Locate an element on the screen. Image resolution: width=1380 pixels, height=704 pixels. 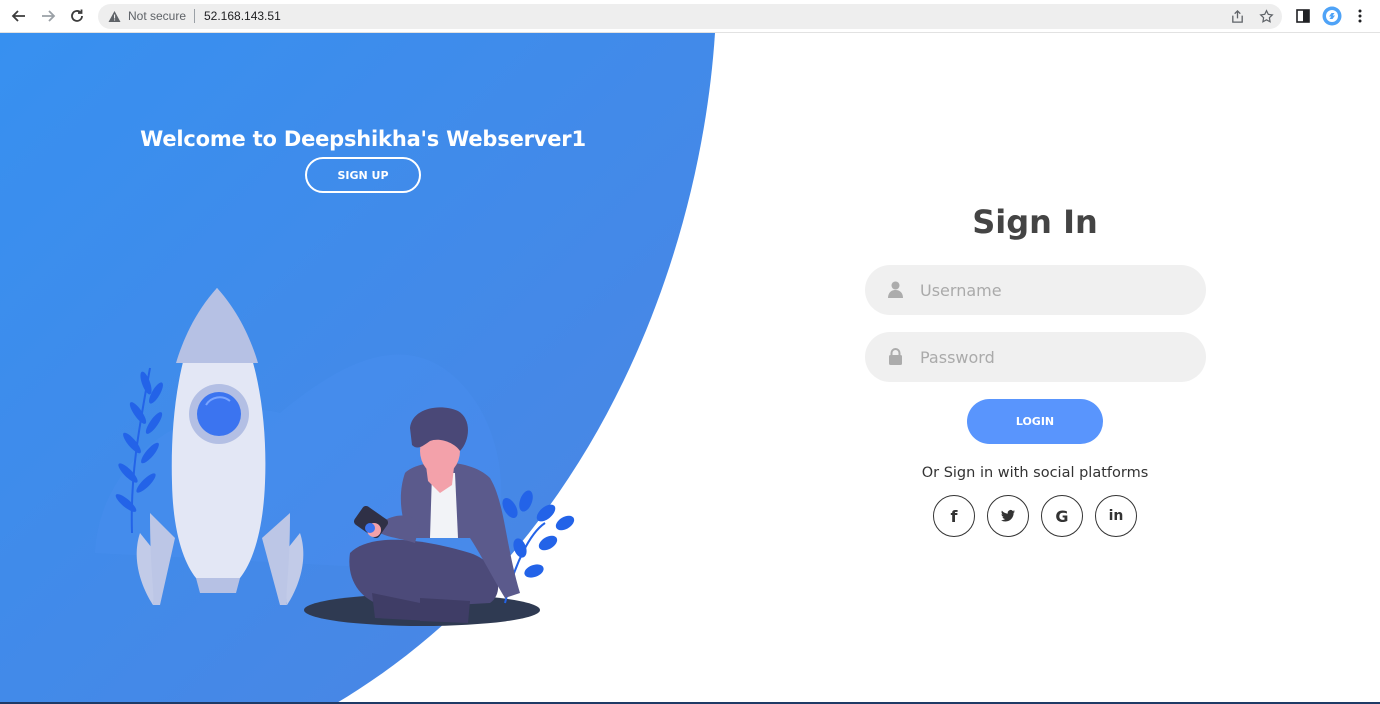
facebook-button: f is located at coordinates (954, 516).